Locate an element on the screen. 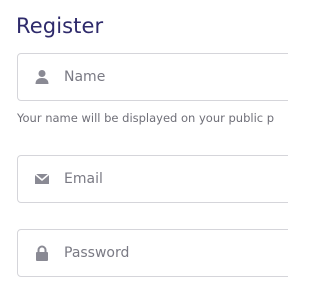 This screenshot has height=288, width=320. envelope-icon is located at coordinates (42, 178).